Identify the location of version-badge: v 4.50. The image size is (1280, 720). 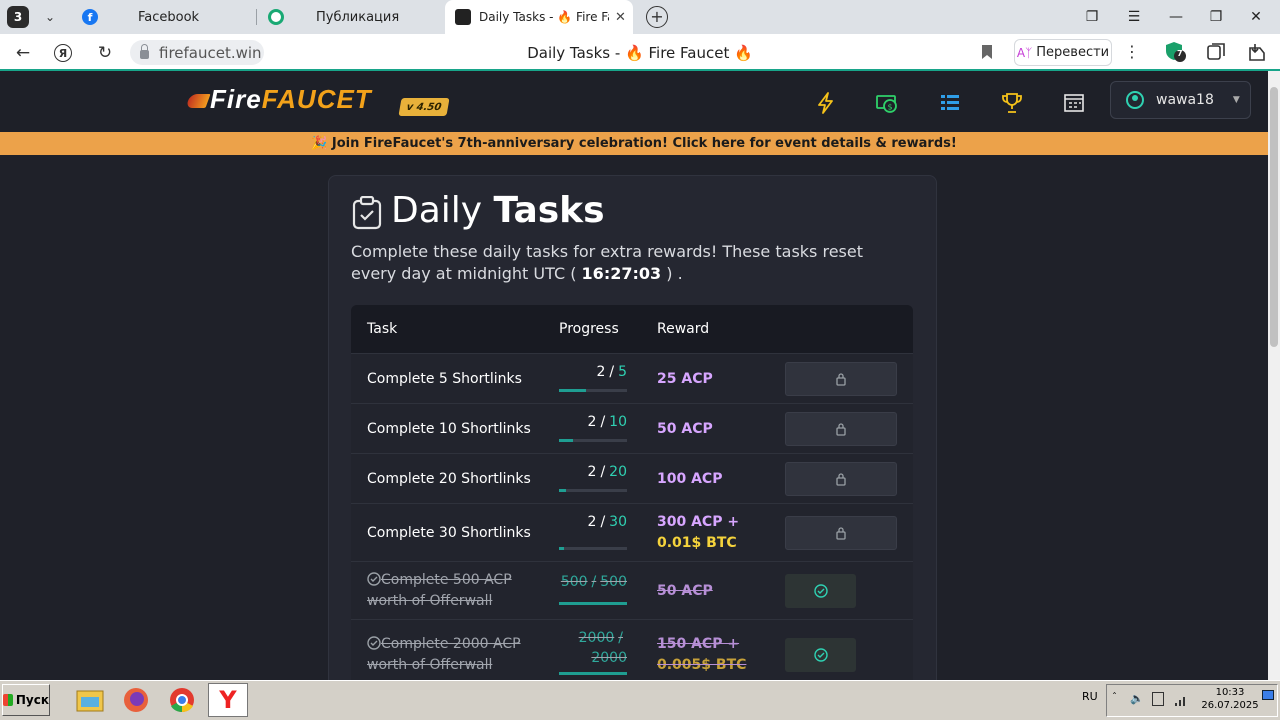
(424, 107).